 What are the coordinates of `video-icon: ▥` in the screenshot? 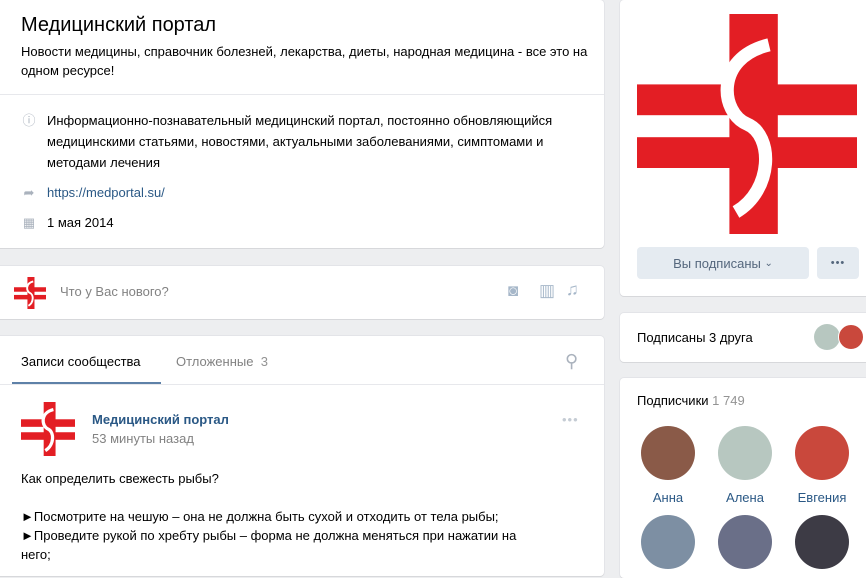 It's located at (547, 291).